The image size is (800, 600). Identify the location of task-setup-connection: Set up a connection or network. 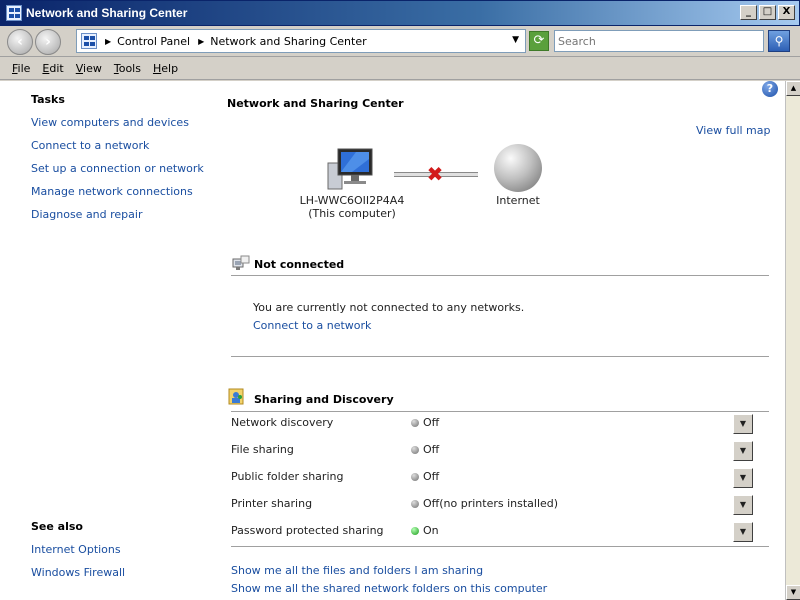
(117, 168).